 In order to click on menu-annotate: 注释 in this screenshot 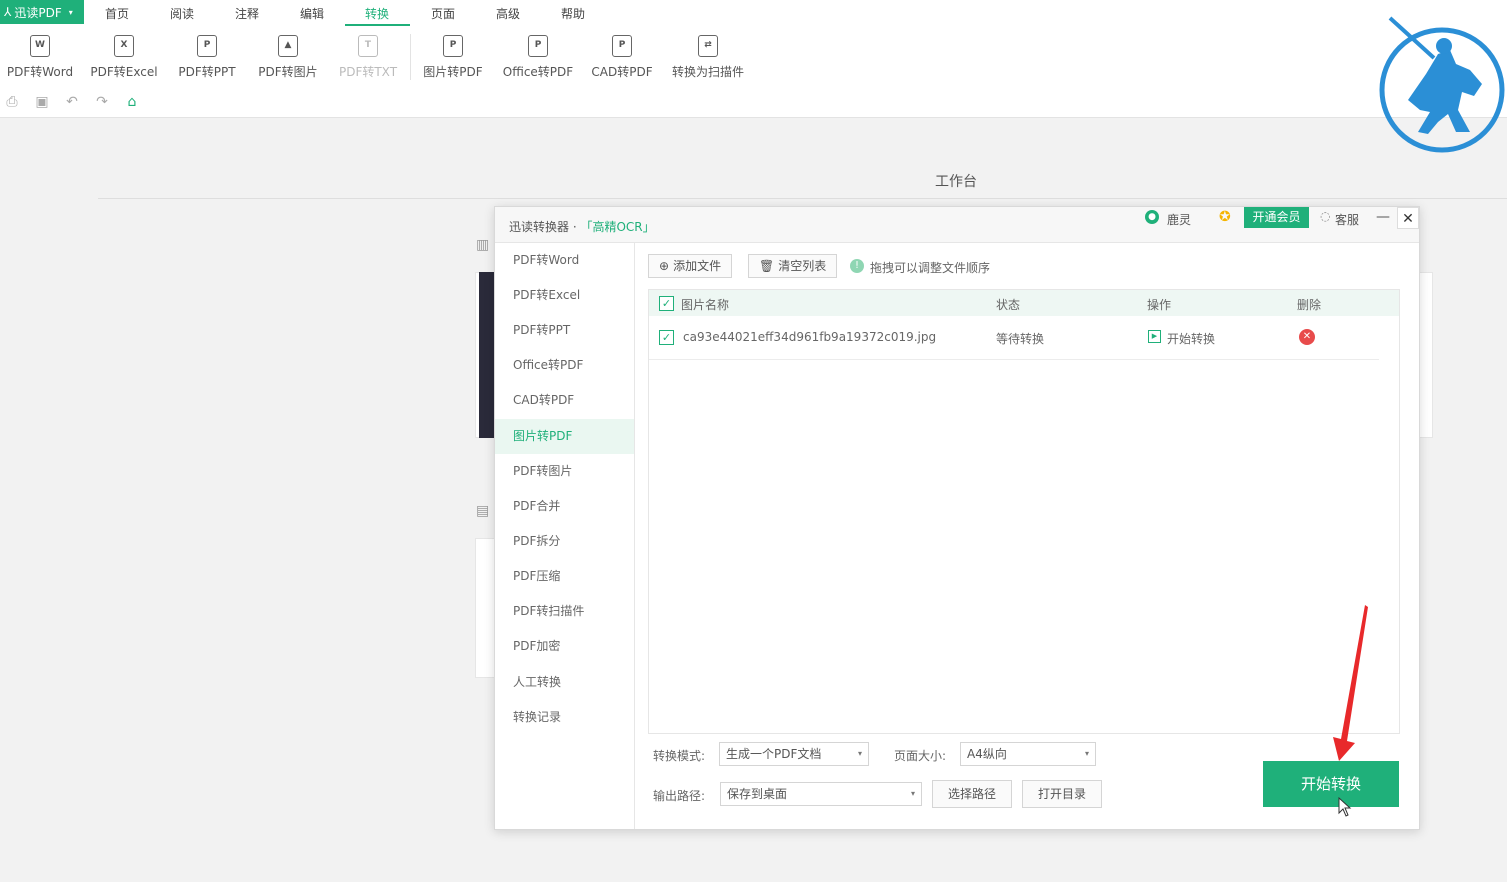, I will do `click(247, 13)`.